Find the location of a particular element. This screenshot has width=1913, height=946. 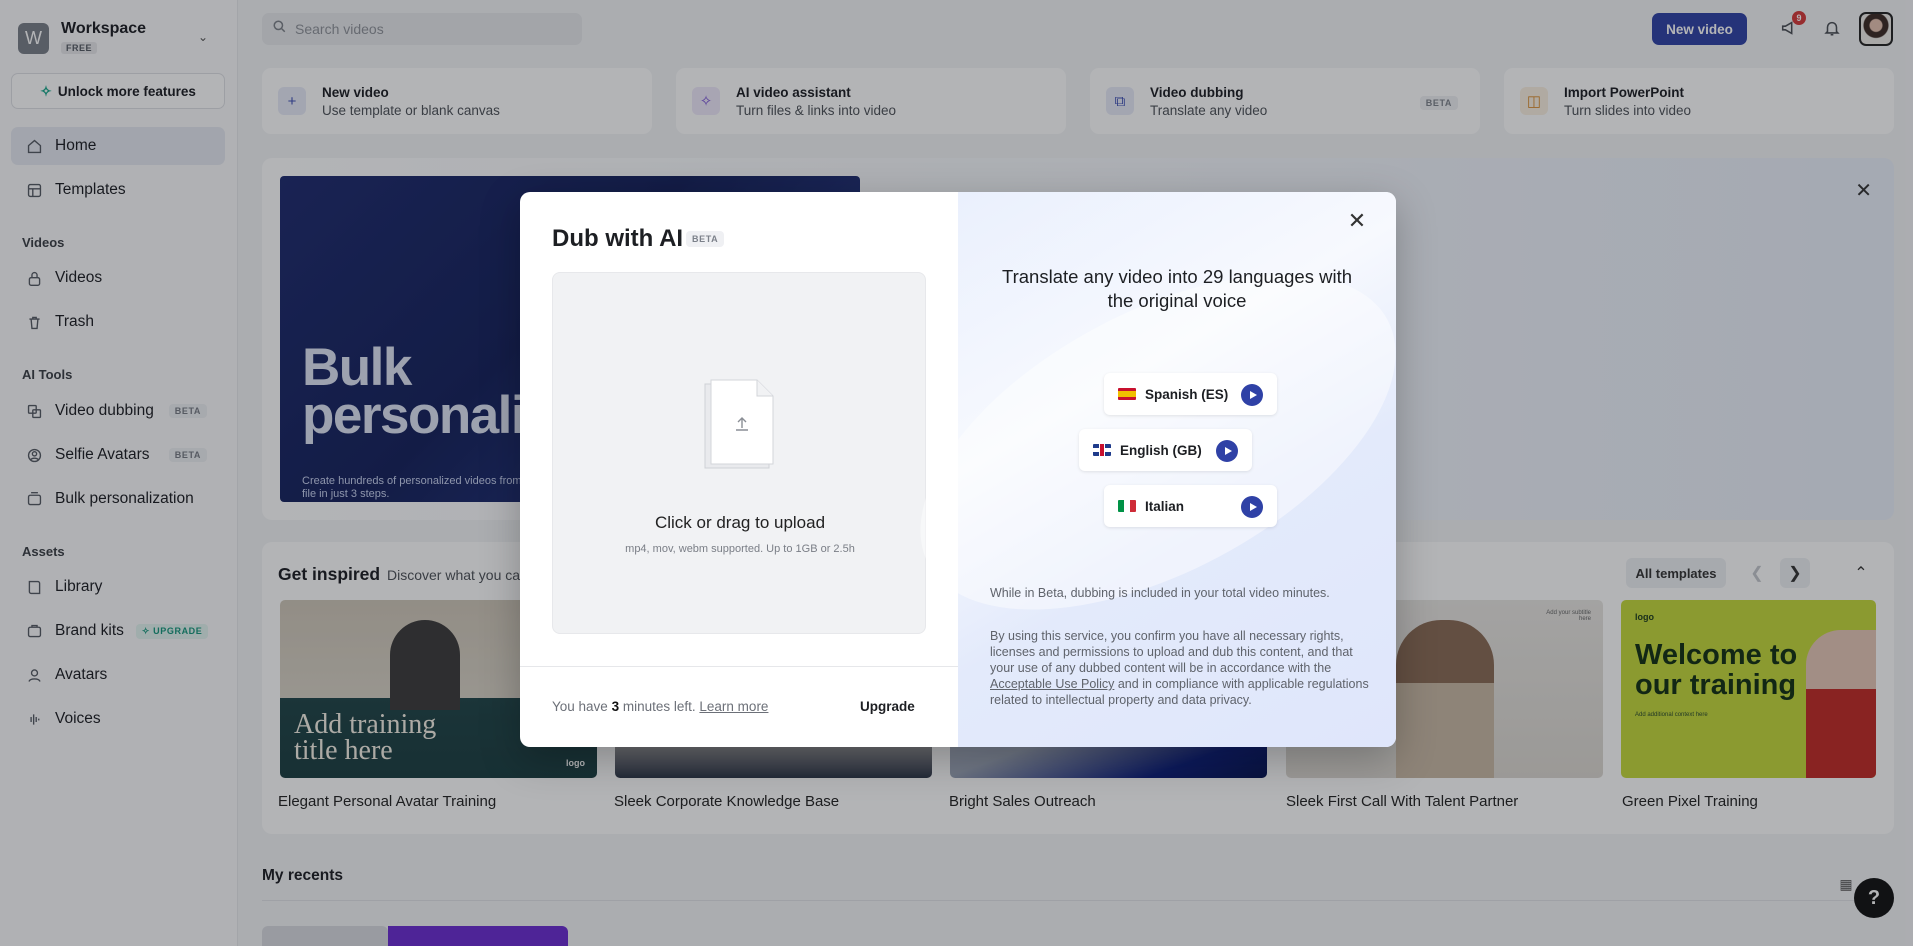

modal-title: Dub with AI is located at coordinates (618, 238).